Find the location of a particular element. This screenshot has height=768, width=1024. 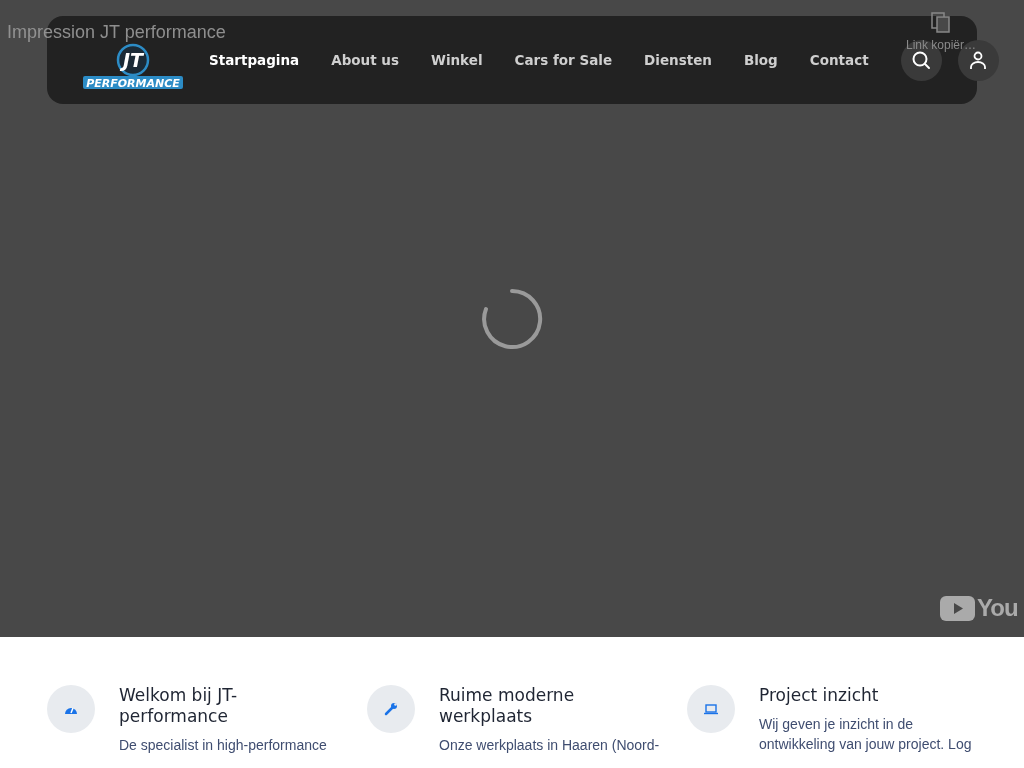

nav-link: Blog is located at coordinates (760, 60).